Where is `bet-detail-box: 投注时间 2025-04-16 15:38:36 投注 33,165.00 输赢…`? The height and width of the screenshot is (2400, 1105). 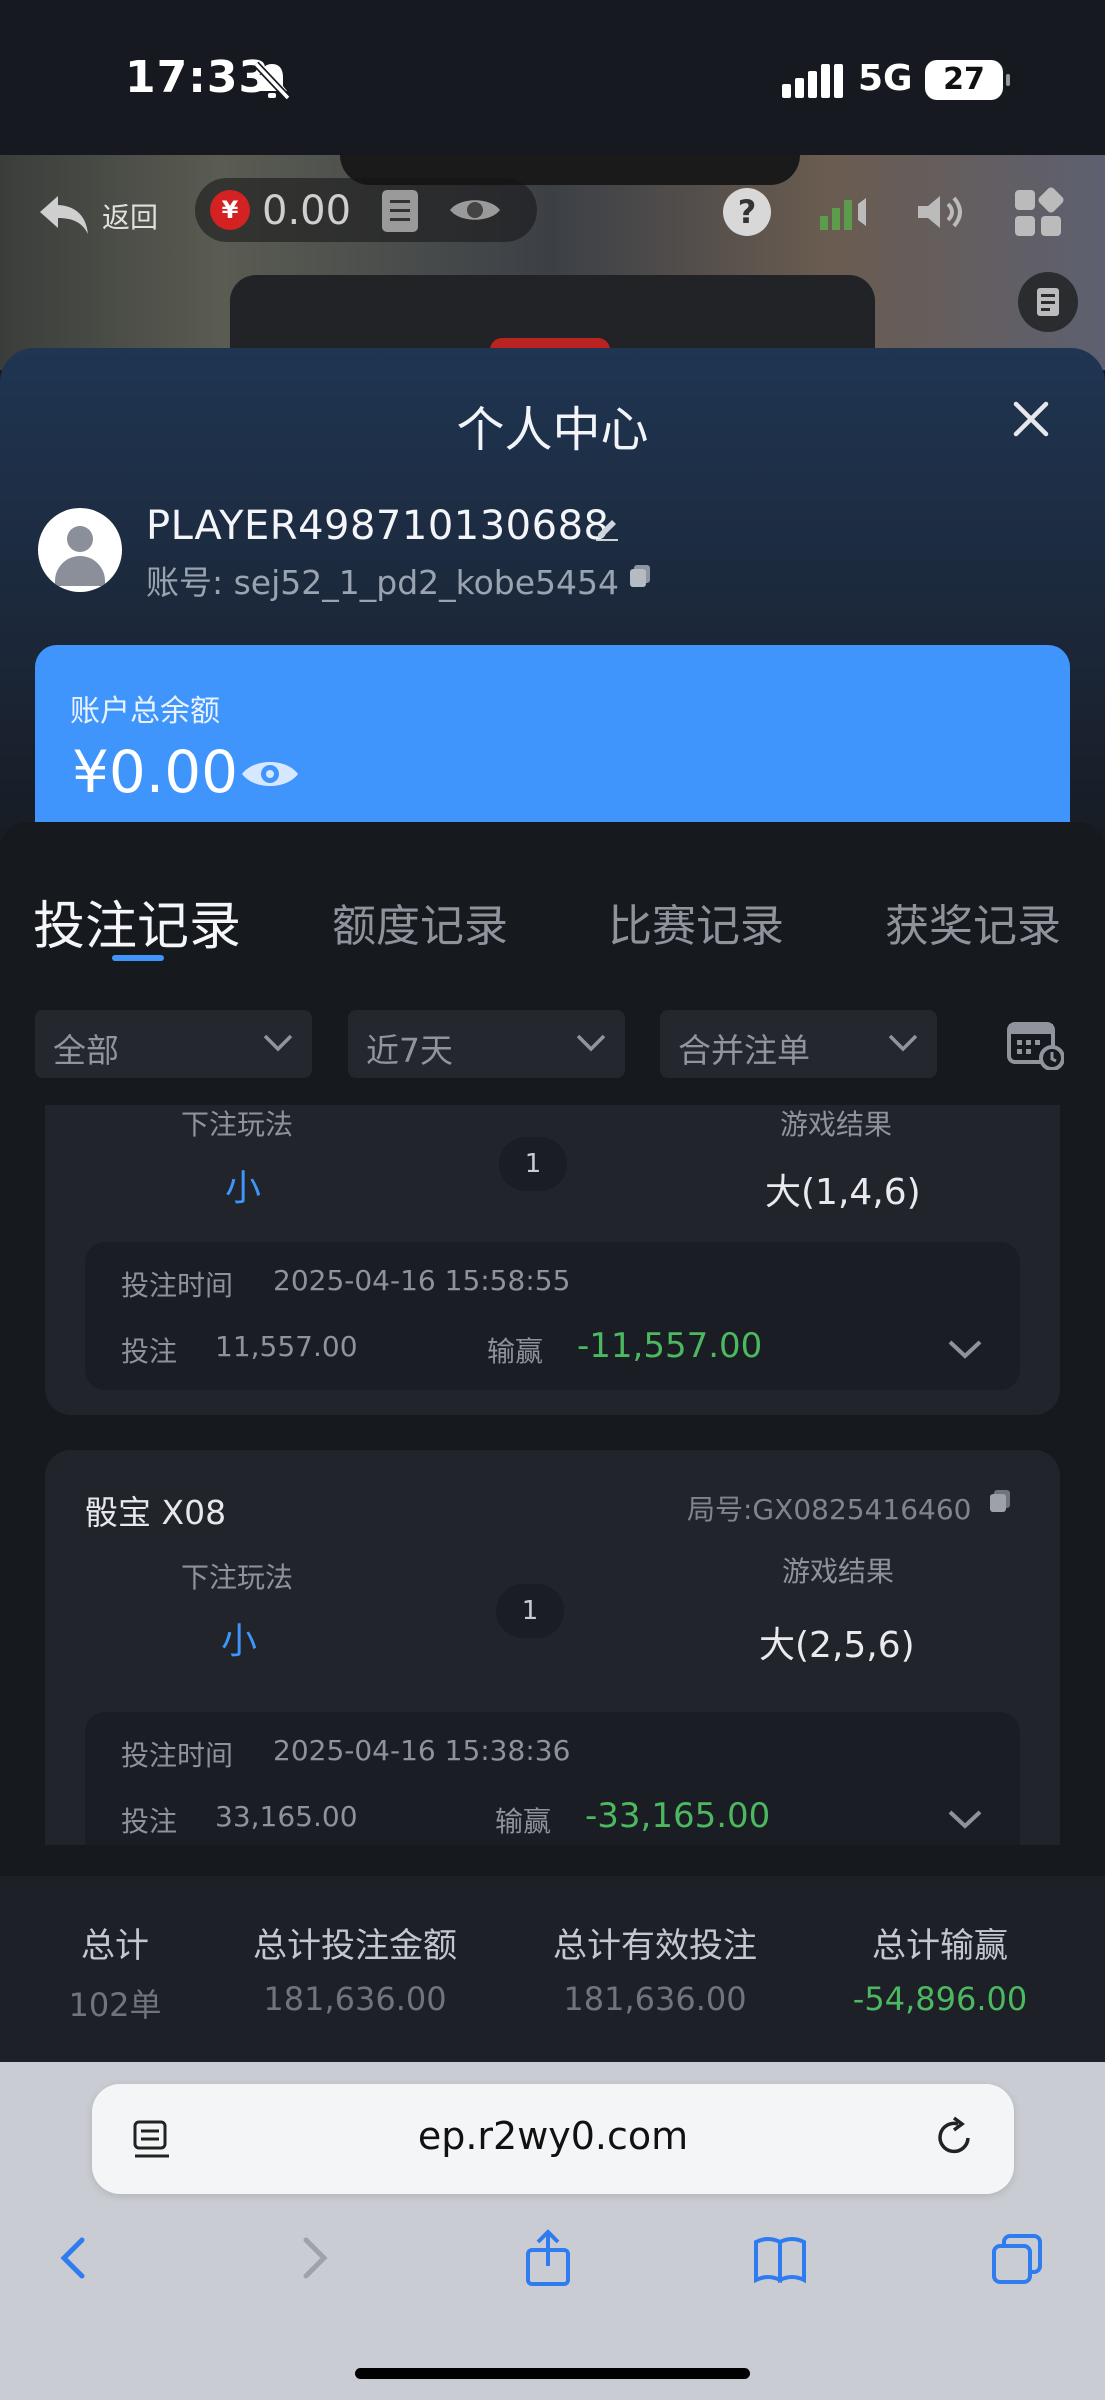
bet-detail-box: 投注时间 2025-04-16 15:38:36 投注 33,165.00 输赢… is located at coordinates (552, 1778).